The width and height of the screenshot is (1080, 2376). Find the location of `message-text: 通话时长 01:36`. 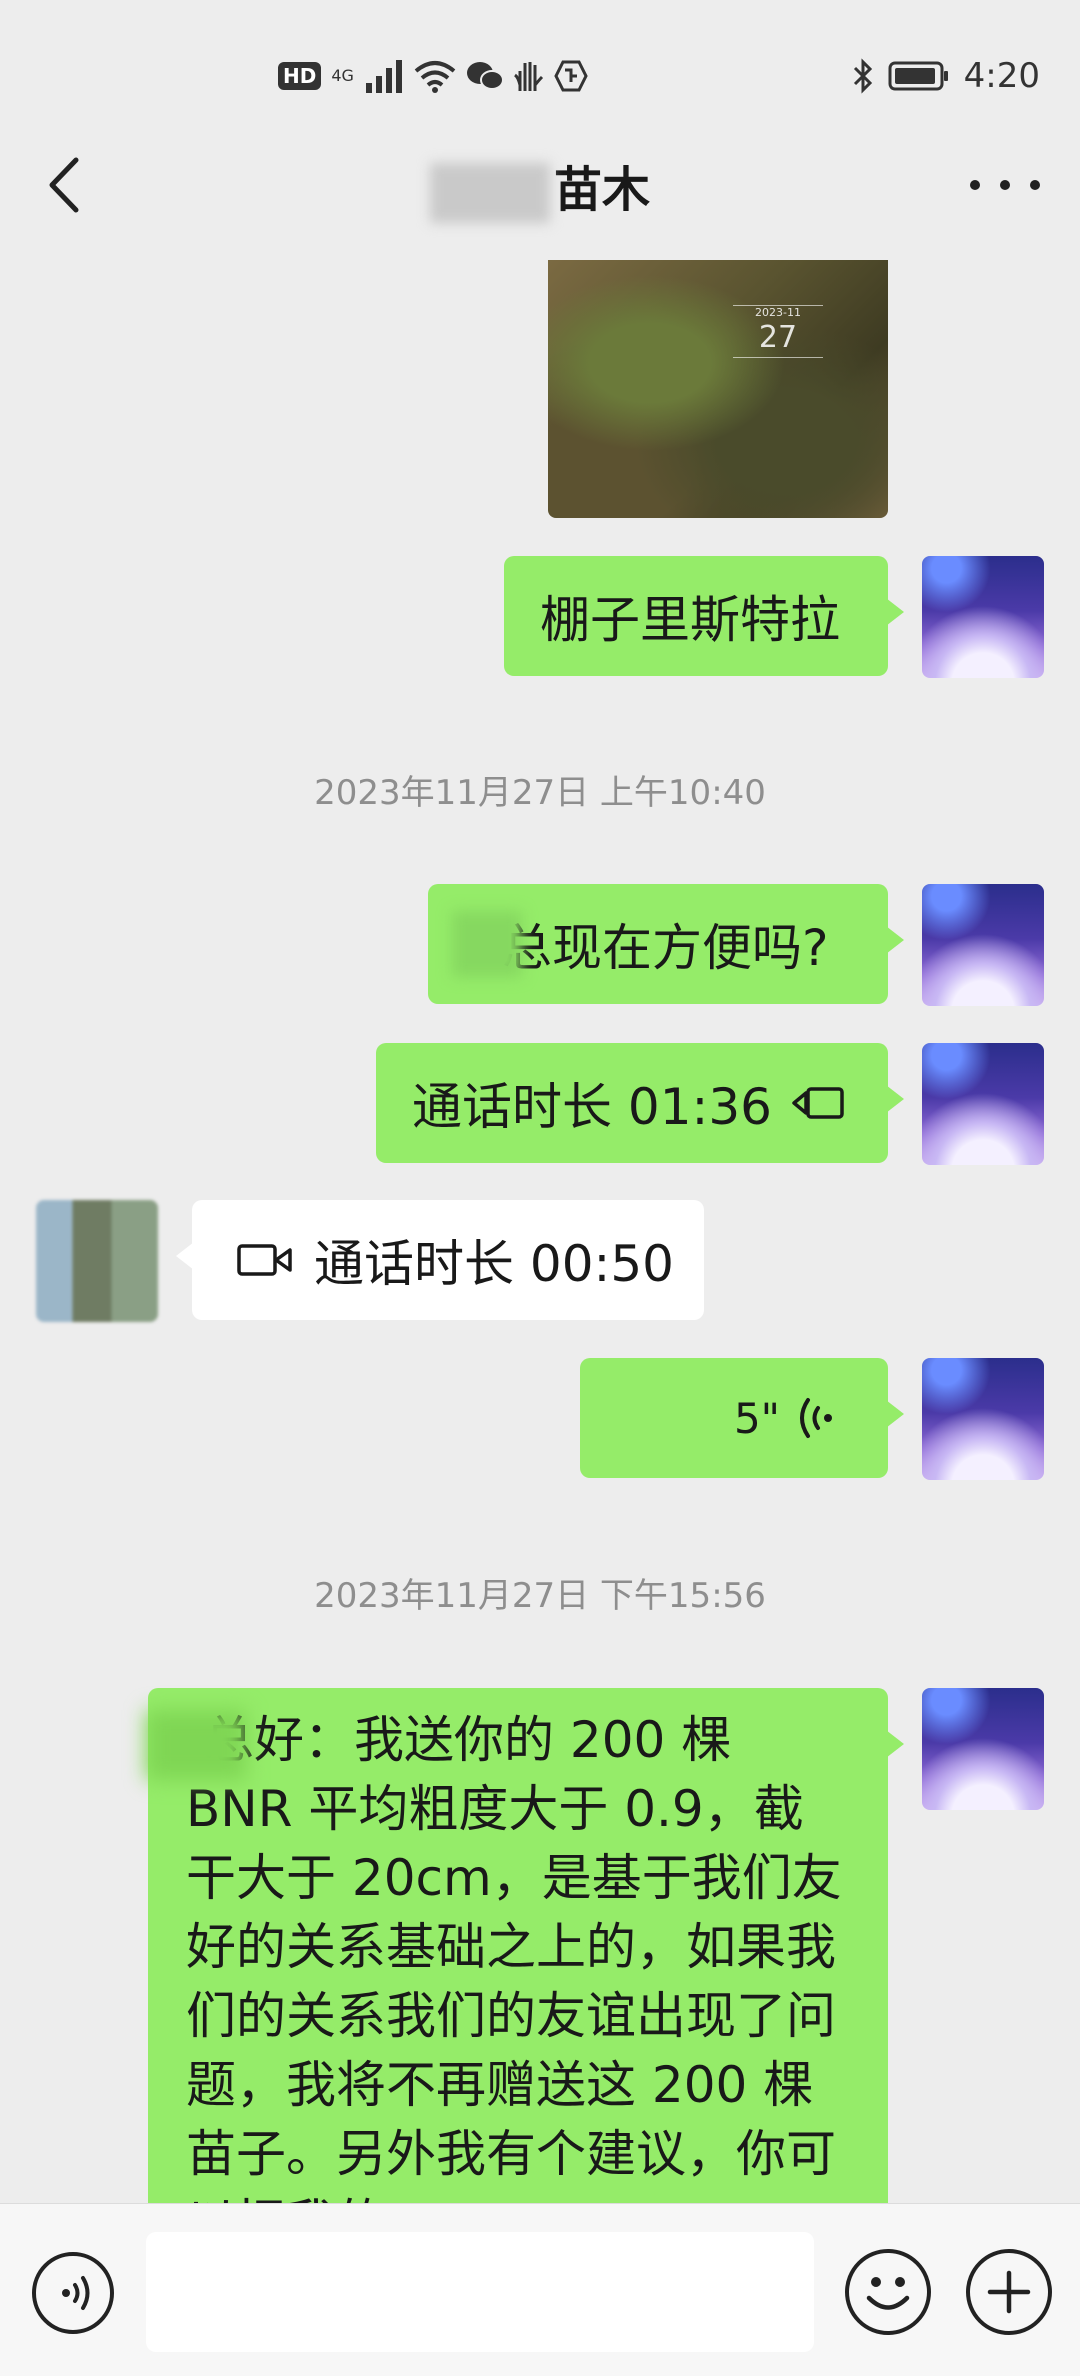

message-text: 通话时长 01:36 is located at coordinates (592, 1107).